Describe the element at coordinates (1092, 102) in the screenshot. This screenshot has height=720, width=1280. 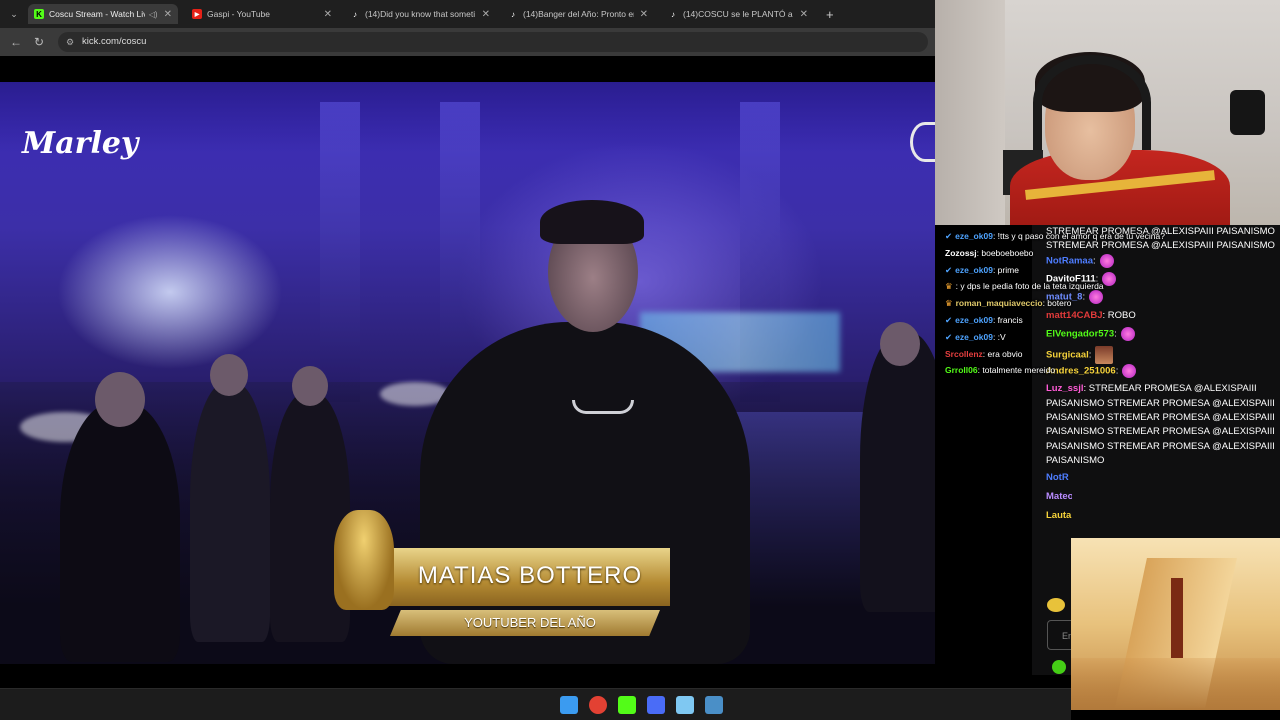
I see `headset-icon` at that location.